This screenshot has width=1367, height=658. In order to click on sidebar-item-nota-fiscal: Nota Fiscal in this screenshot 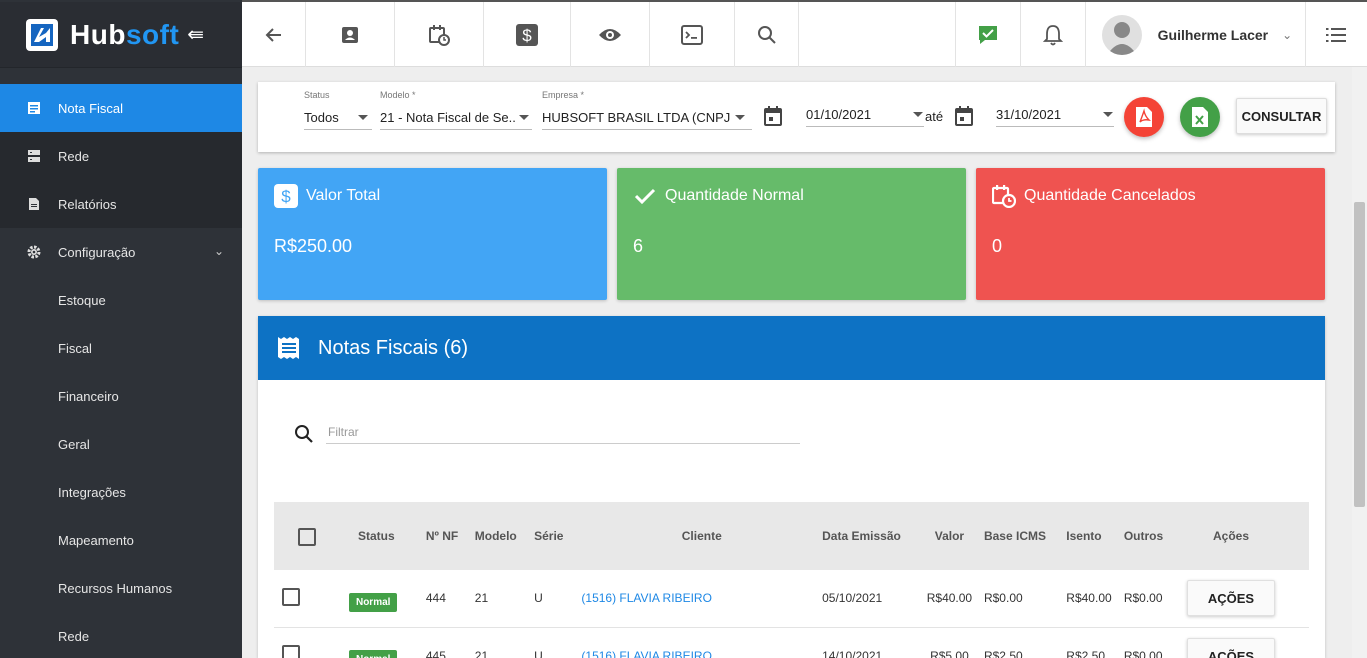, I will do `click(121, 108)`.